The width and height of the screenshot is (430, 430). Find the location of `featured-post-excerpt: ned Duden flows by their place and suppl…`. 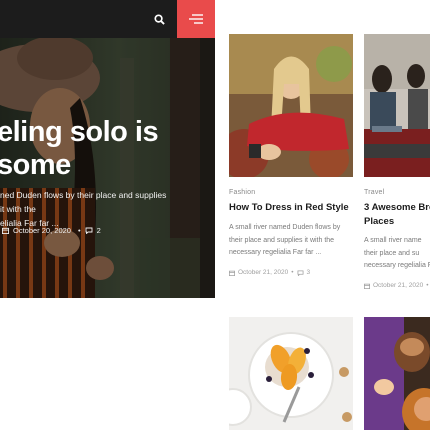

featured-post-excerpt: ned Duden flows by their place and suppl… is located at coordinates (83, 209).